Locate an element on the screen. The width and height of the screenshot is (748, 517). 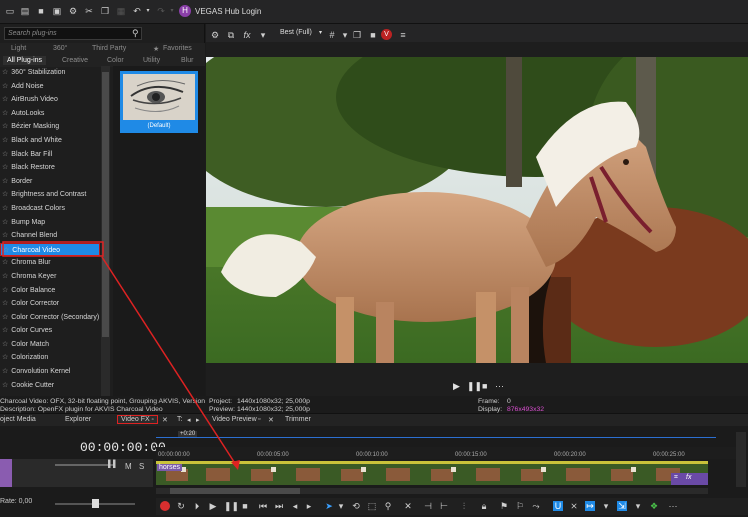
plugin-list-item: ☆ Color Match is located at coordinates (50, 345).